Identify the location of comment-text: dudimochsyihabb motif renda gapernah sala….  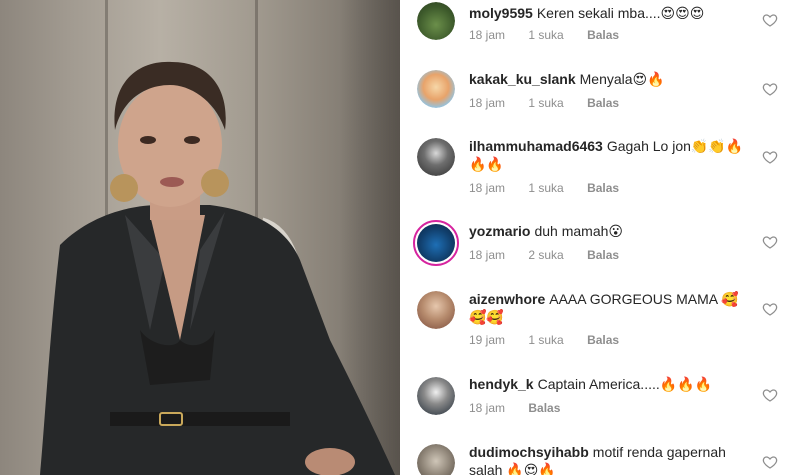
(611, 459).